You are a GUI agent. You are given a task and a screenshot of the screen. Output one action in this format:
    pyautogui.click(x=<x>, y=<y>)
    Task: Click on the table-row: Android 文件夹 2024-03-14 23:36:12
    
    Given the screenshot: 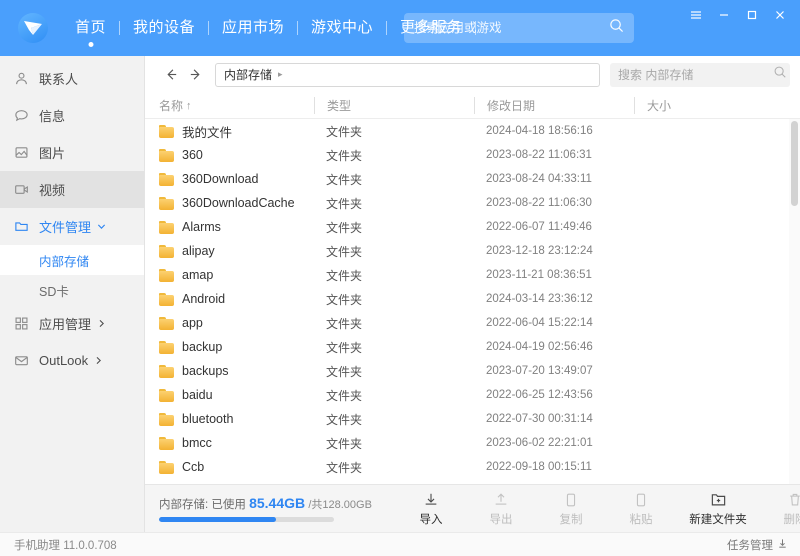 What is the action you would take?
    pyautogui.click(x=472, y=299)
    